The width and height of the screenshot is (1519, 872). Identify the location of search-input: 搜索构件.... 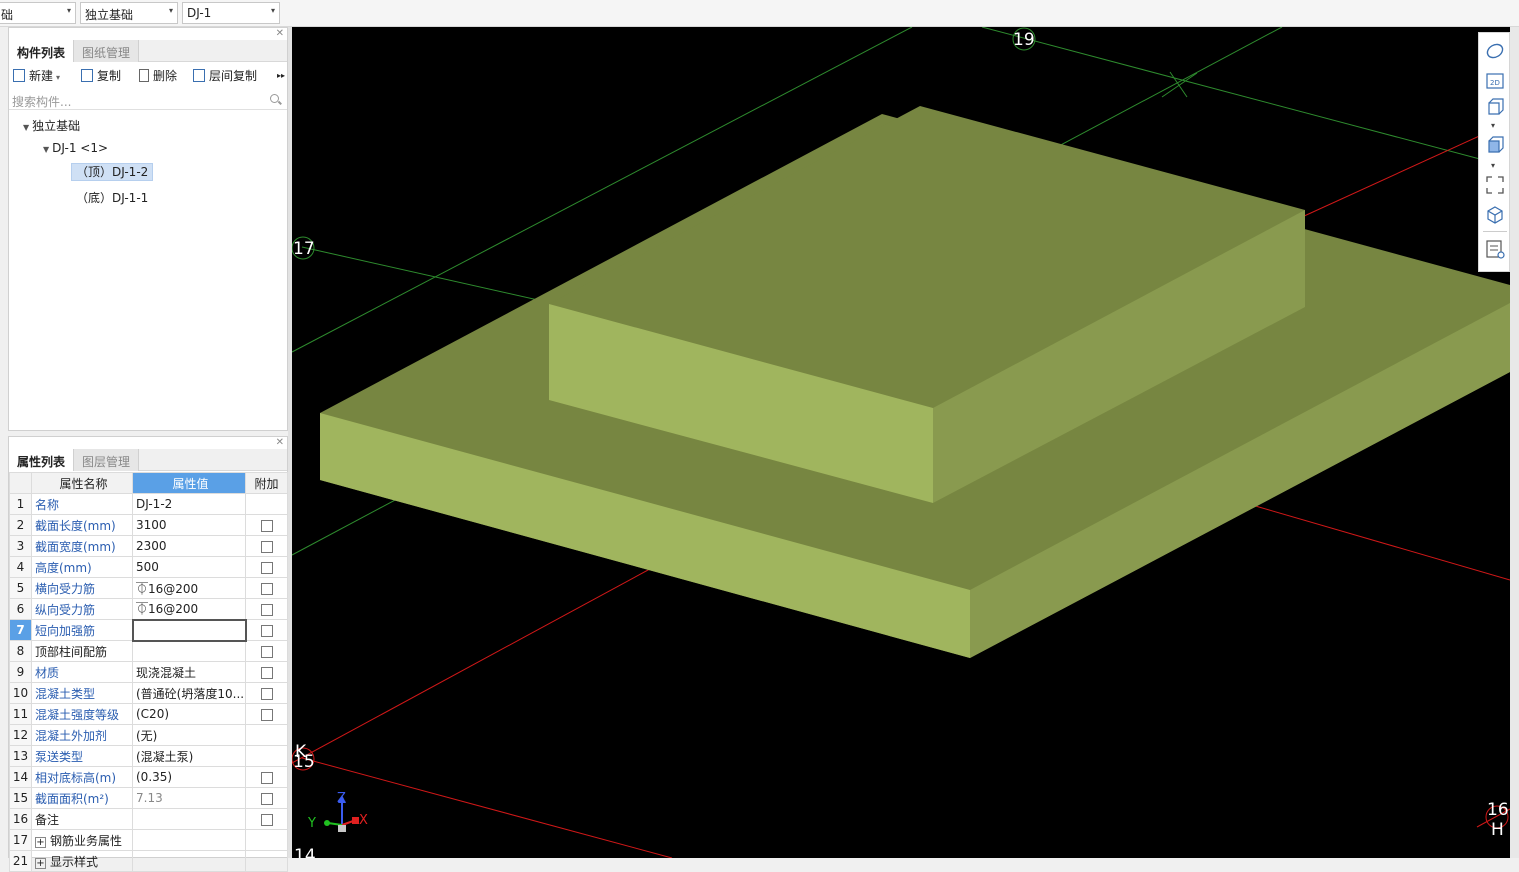
(41, 101).